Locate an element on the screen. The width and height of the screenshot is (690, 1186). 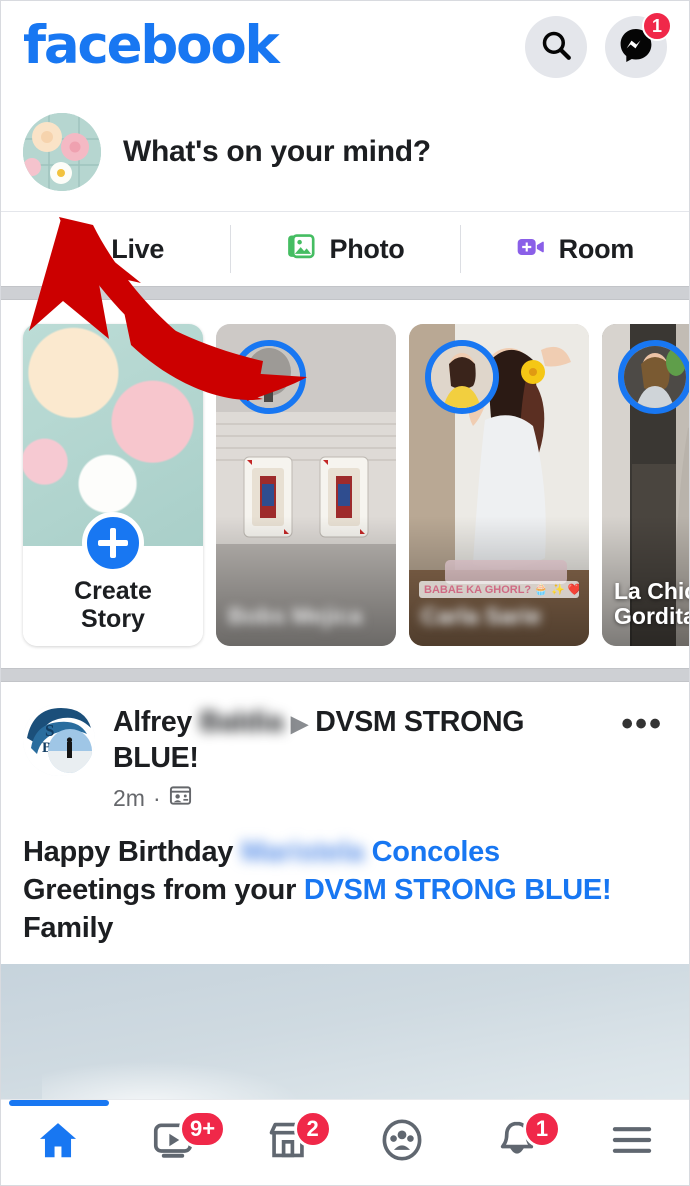
facebook-wordmark: facebook is located at coordinates (151, 45).